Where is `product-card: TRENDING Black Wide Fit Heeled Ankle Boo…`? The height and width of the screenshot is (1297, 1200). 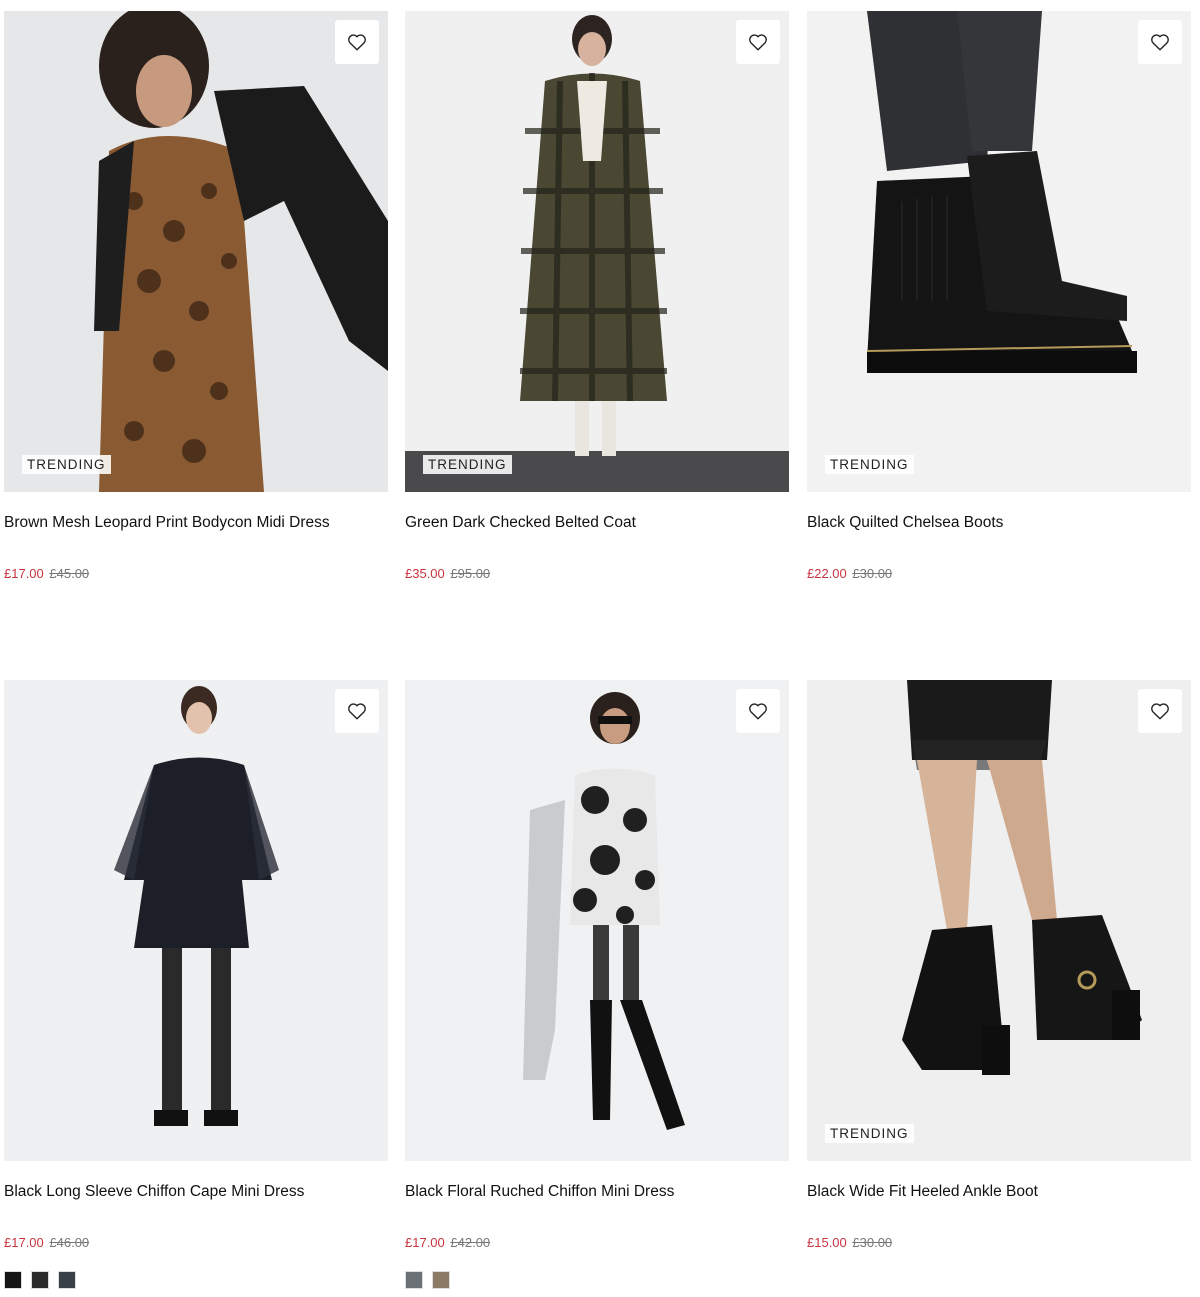 product-card: TRENDING Black Wide Fit Heeled Ankle Boo… is located at coordinates (999, 965).